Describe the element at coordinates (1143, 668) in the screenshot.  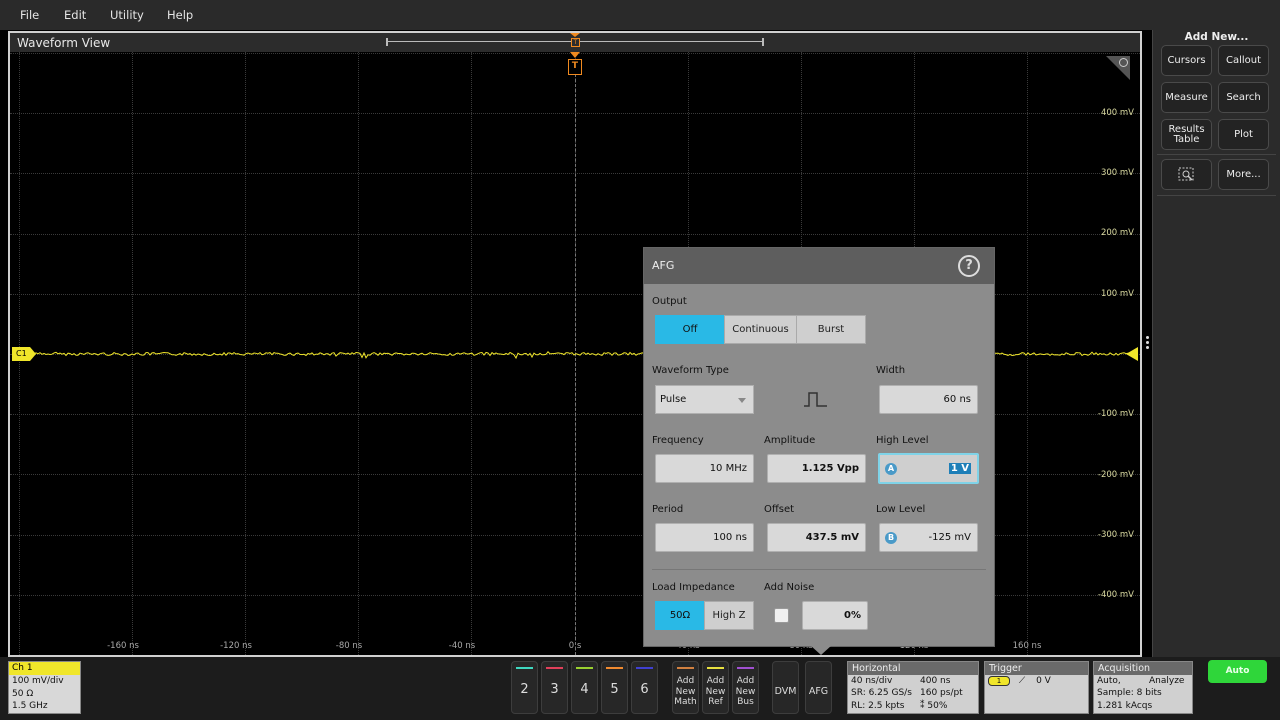
I see `acquisition-title: Acquisition` at that location.